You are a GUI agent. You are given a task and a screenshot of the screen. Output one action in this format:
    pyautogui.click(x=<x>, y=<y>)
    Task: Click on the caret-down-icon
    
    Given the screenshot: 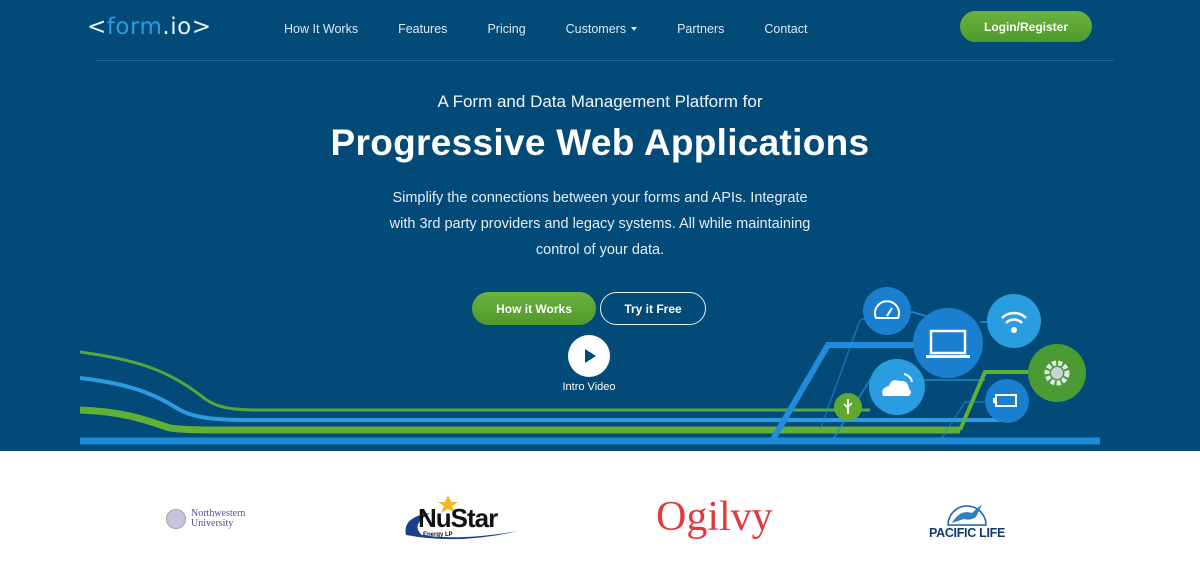 What is the action you would take?
    pyautogui.click(x=634, y=29)
    